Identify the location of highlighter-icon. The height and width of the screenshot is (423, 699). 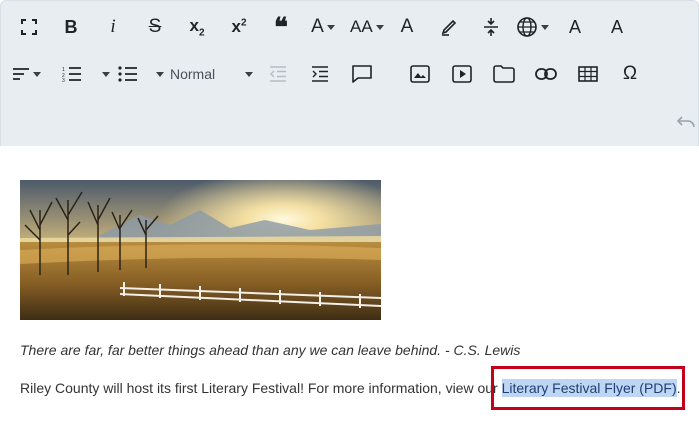
(449, 27).